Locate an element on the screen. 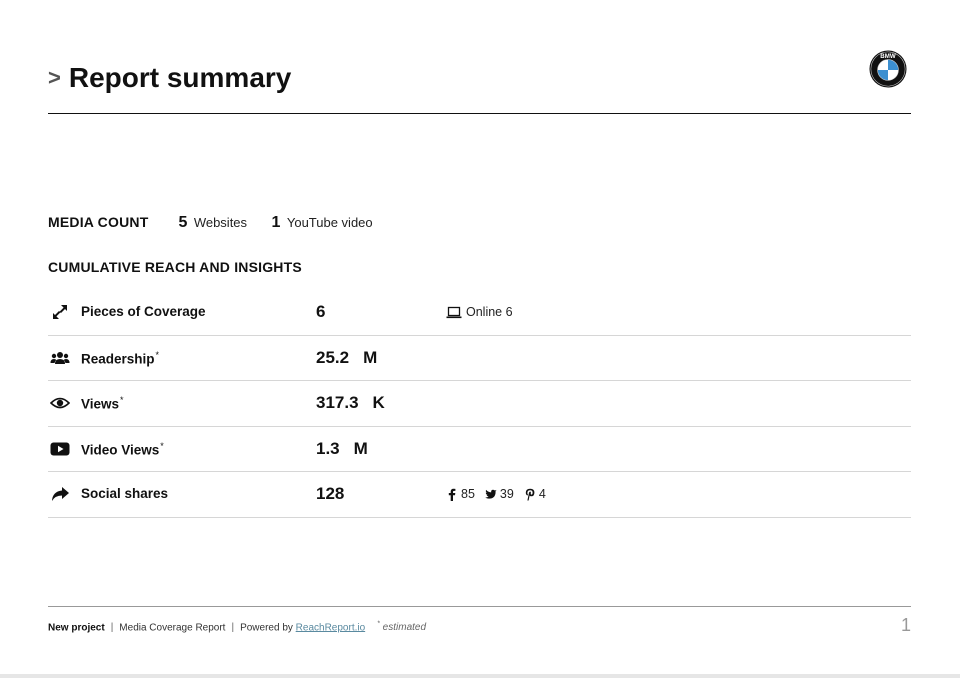 The width and height of the screenshot is (960, 678). pinterest-count: 4 is located at coordinates (542, 494).